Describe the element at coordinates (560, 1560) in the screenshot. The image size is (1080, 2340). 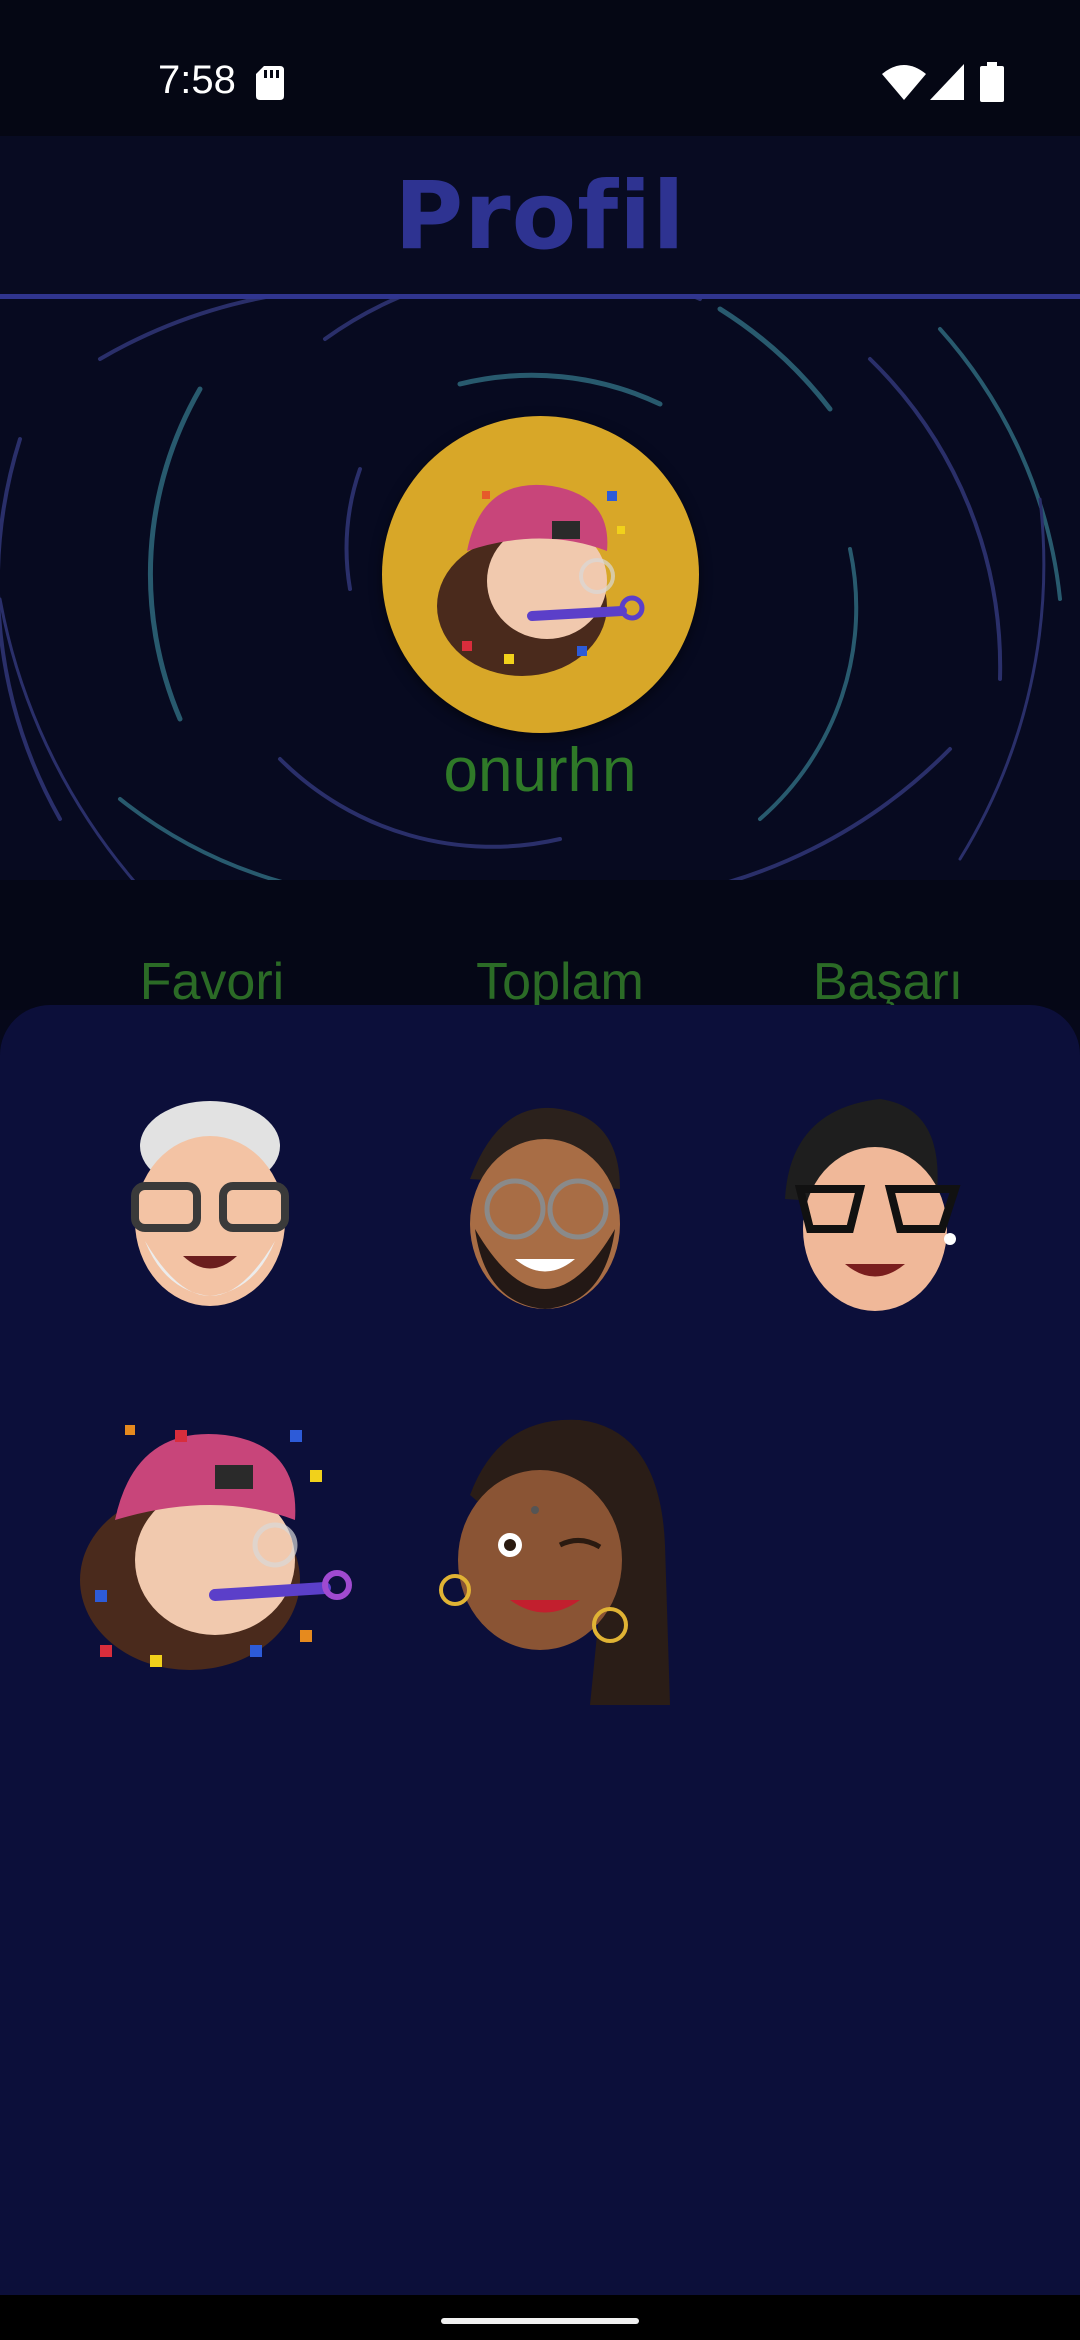
I see `memoji-braids-wink` at that location.